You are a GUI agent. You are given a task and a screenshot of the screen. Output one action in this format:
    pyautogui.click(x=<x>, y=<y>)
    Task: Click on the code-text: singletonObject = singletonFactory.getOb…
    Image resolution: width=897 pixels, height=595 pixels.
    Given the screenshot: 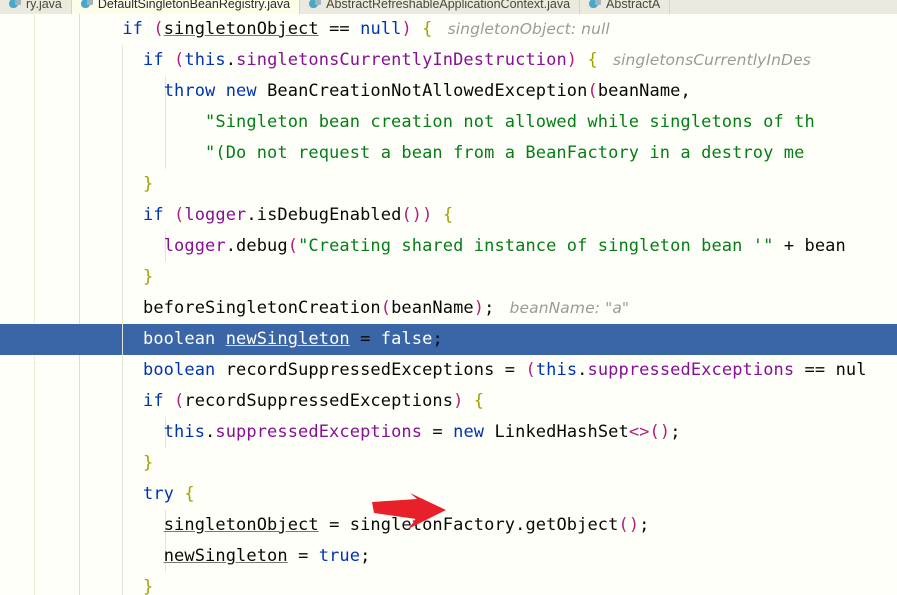 What is the action you would take?
    pyautogui.click(x=406, y=525)
    